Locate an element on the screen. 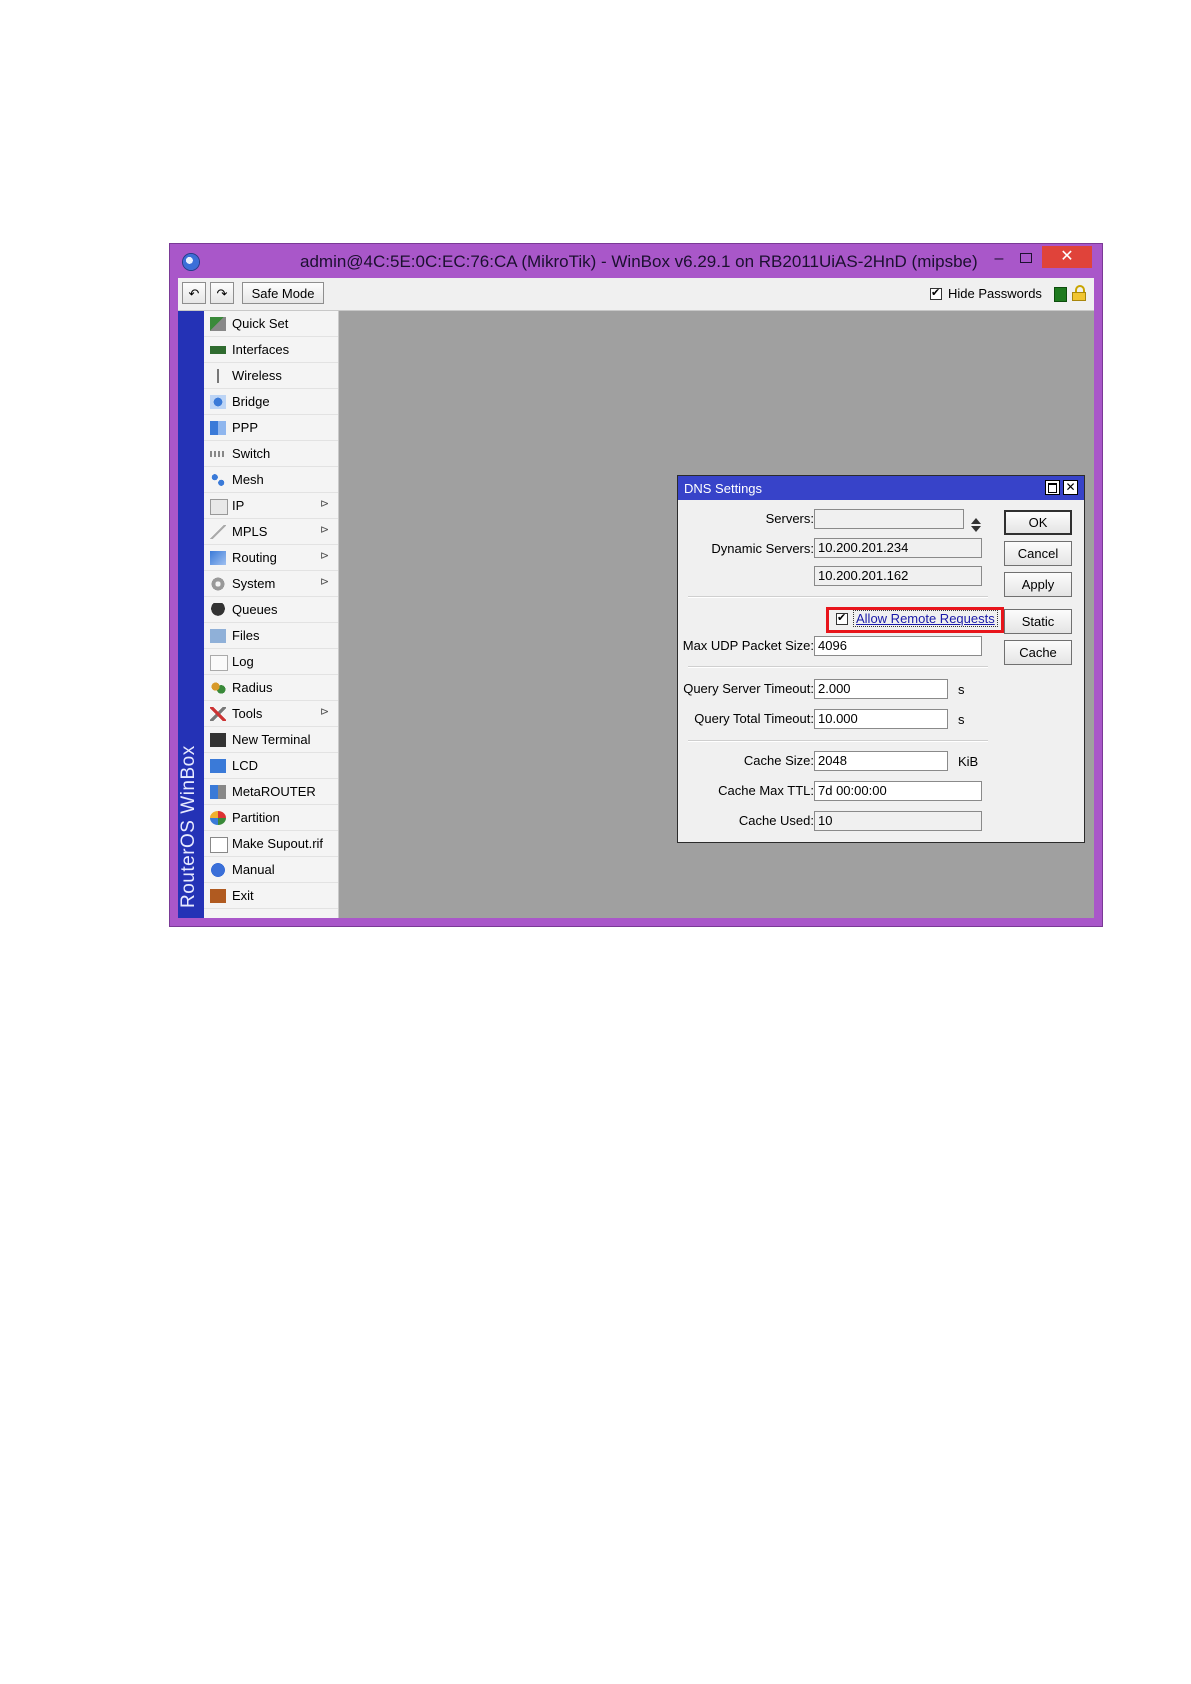  minimize-button: – is located at coordinates (999, 258).